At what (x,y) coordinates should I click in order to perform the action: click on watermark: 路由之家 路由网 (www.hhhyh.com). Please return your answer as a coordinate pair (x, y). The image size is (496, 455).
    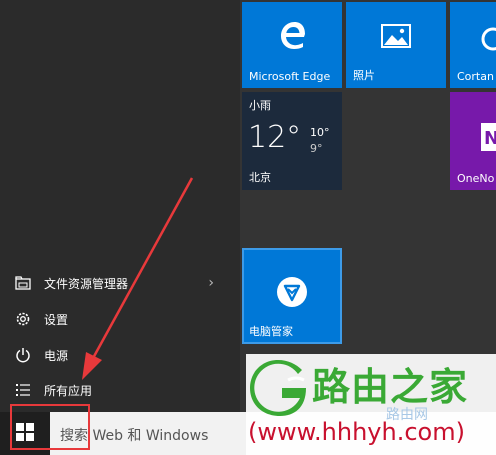
    Looking at the image, I should click on (371, 404).